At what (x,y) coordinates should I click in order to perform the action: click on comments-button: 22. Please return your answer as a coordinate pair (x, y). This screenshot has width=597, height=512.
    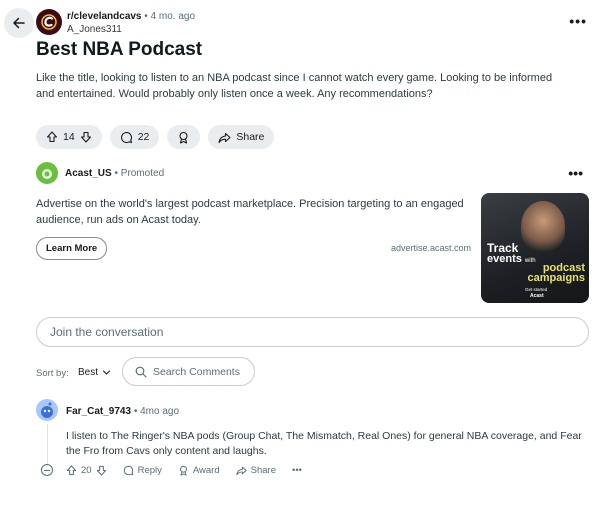
    Looking at the image, I should click on (134, 137).